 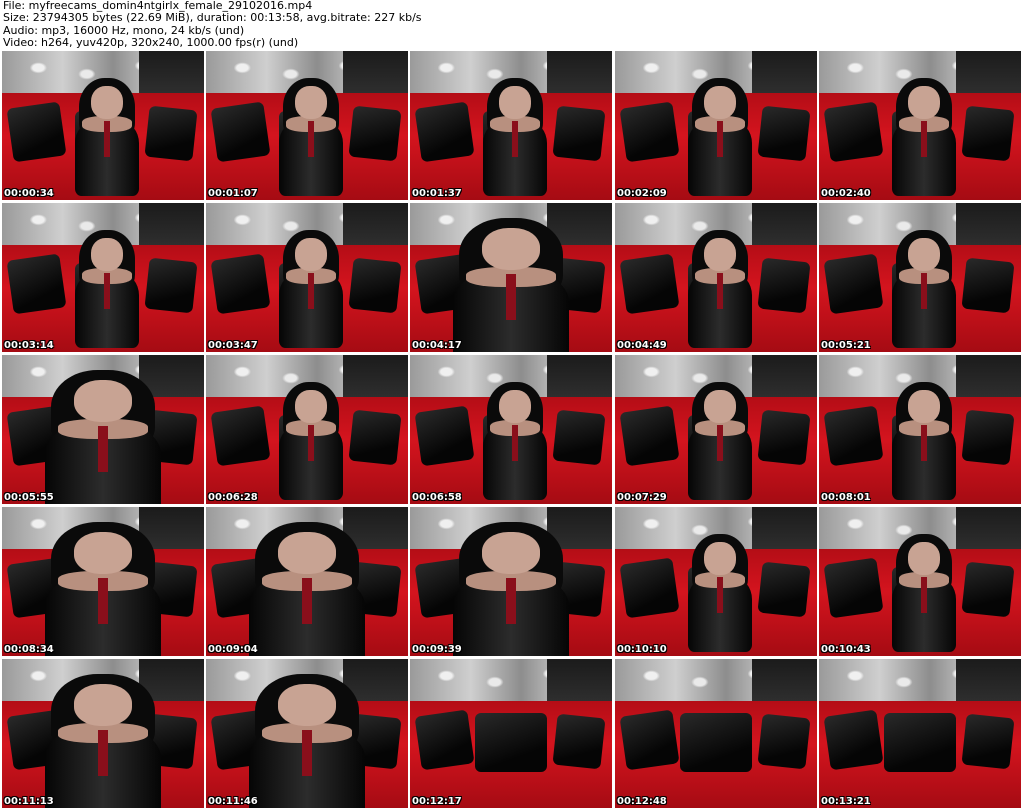 I want to click on video-thumbnail: 00:09:39, so click(x=511, y=581).